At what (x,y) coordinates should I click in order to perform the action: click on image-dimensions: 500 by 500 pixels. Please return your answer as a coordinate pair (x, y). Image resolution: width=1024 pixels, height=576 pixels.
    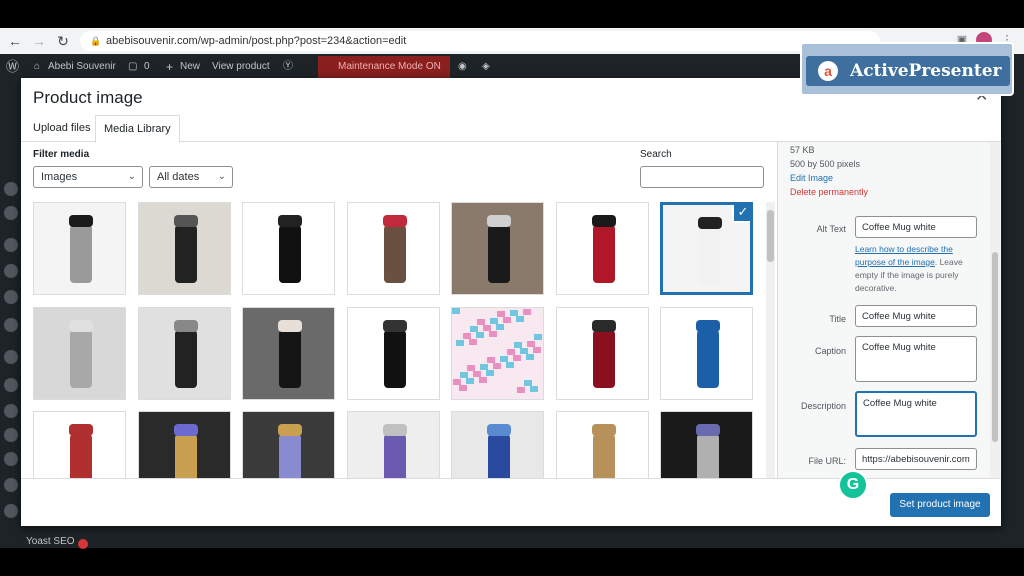
    Looking at the image, I should click on (825, 164).